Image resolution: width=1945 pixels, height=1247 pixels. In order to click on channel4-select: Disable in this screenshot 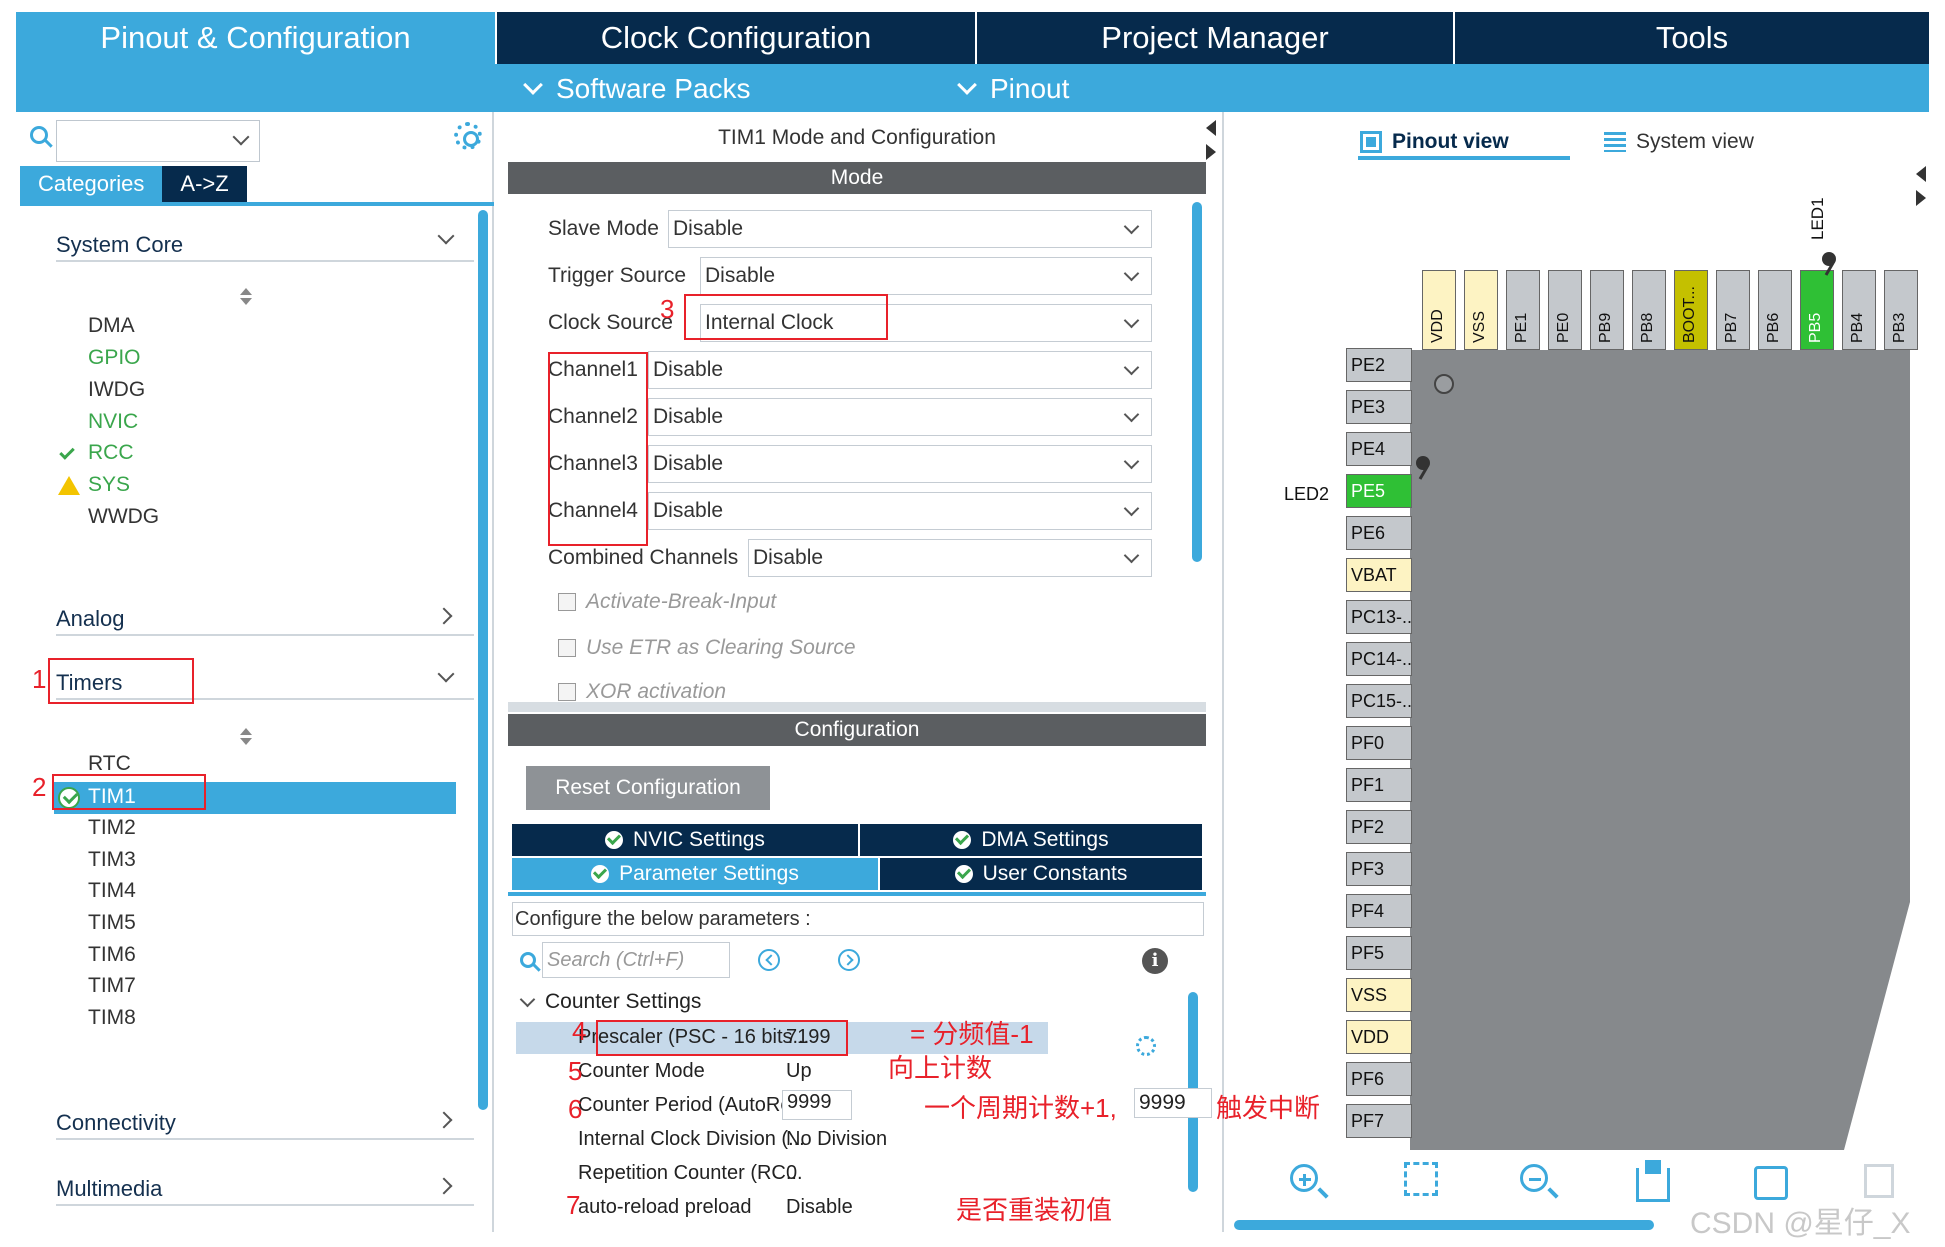, I will do `click(900, 511)`.